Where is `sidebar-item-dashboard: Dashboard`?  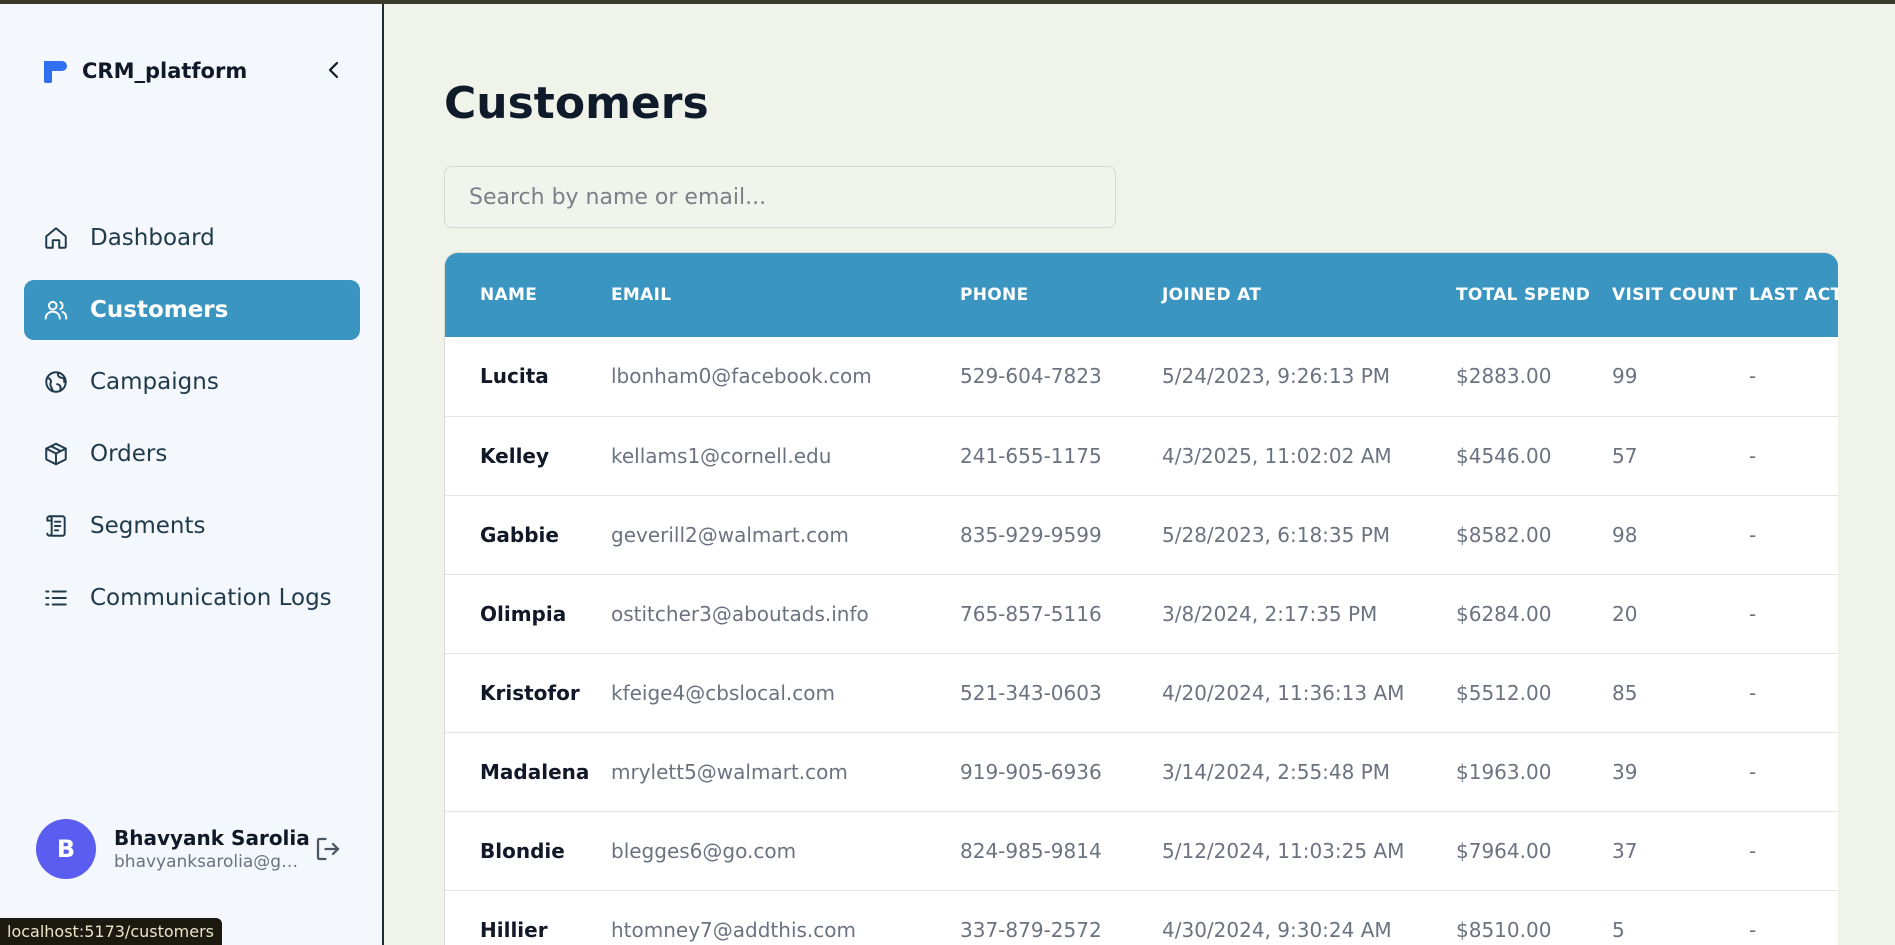 sidebar-item-dashboard: Dashboard is located at coordinates (192, 238).